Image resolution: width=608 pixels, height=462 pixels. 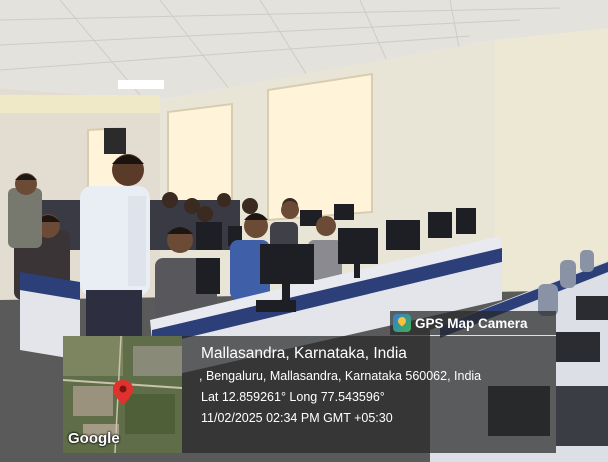 What do you see at coordinates (115, 141) in the screenshot?
I see `speaker` at bounding box center [115, 141].